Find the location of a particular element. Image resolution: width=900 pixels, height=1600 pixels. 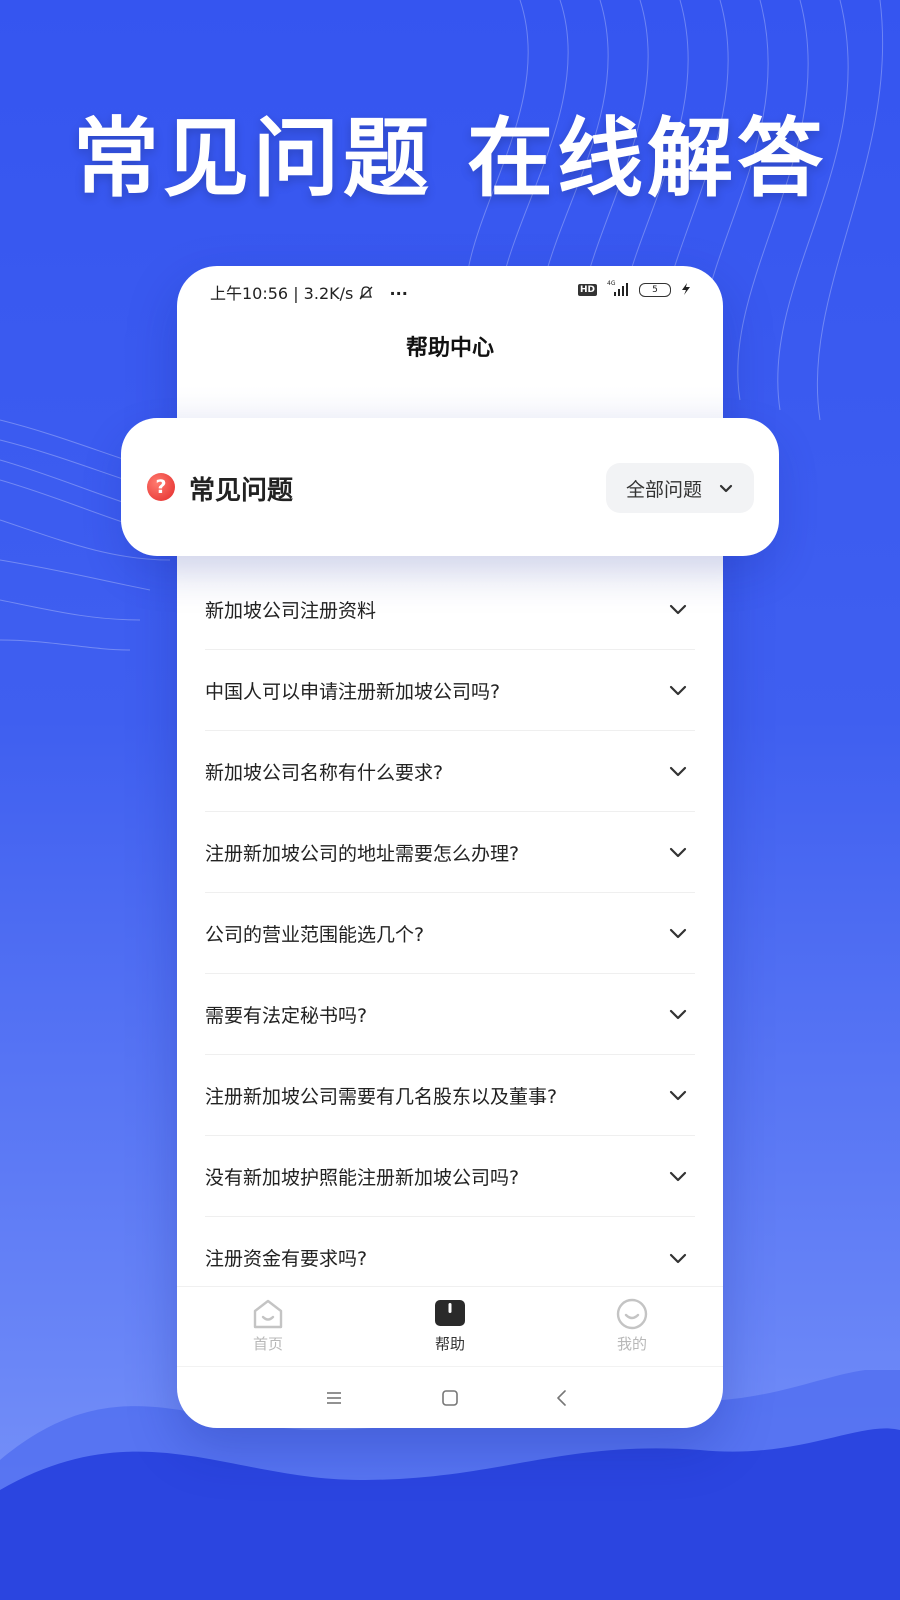

status-bar: 上午10:56 | 3.2K/s ··· HD 4G 5 is located at coordinates (450, 290).